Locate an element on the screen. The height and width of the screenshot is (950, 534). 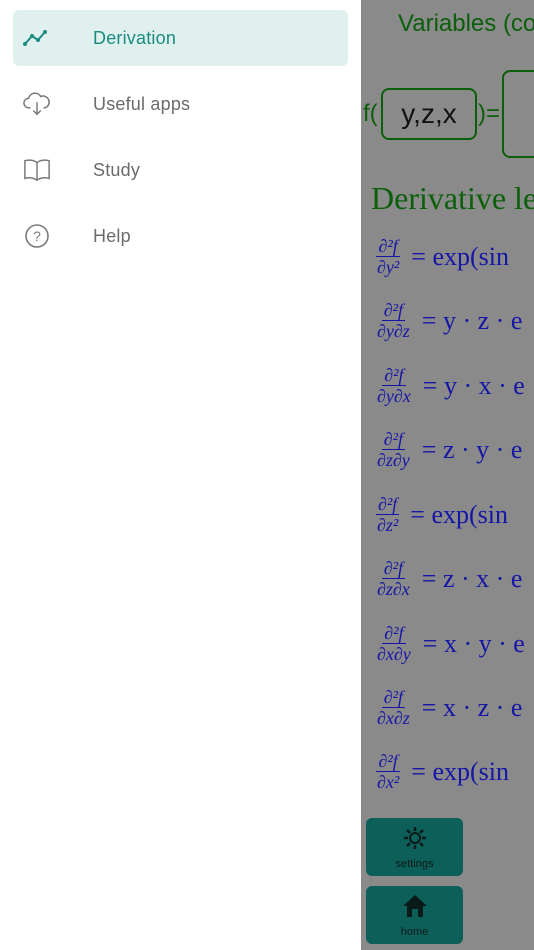
settings-label: settings is located at coordinates (414, 863).